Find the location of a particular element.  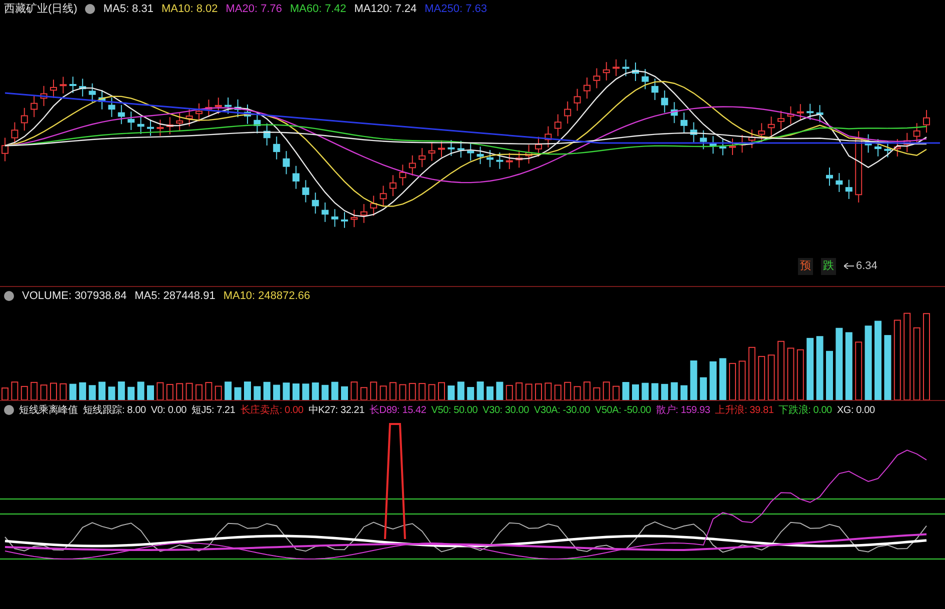

legend-value: V30A: -30.00 is located at coordinates (562, 411).